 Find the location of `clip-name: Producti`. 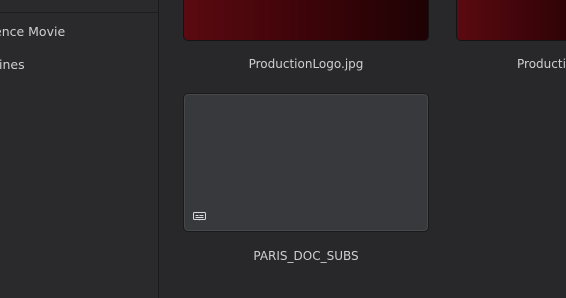

clip-name: Producti is located at coordinates (541, 64).